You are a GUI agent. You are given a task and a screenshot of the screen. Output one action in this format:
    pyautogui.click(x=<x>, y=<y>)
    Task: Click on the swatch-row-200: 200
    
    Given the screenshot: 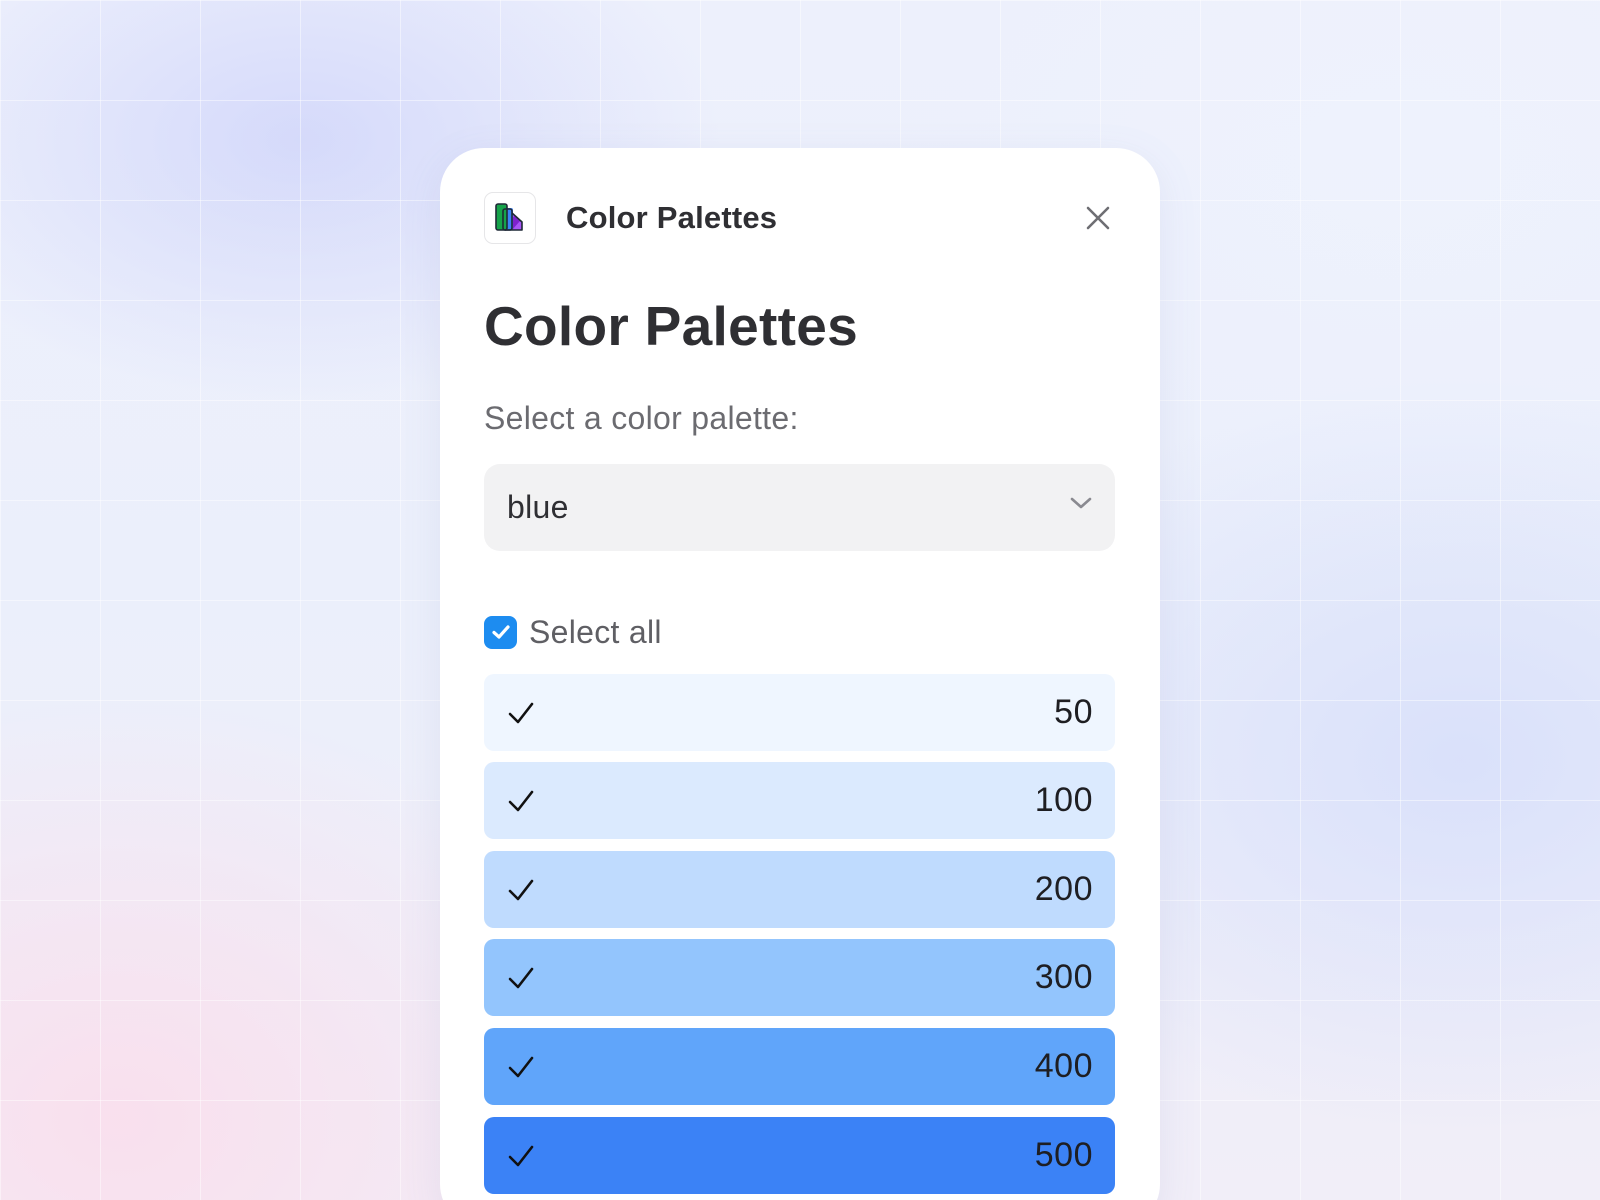 What is the action you would take?
    pyautogui.click(x=799, y=889)
    